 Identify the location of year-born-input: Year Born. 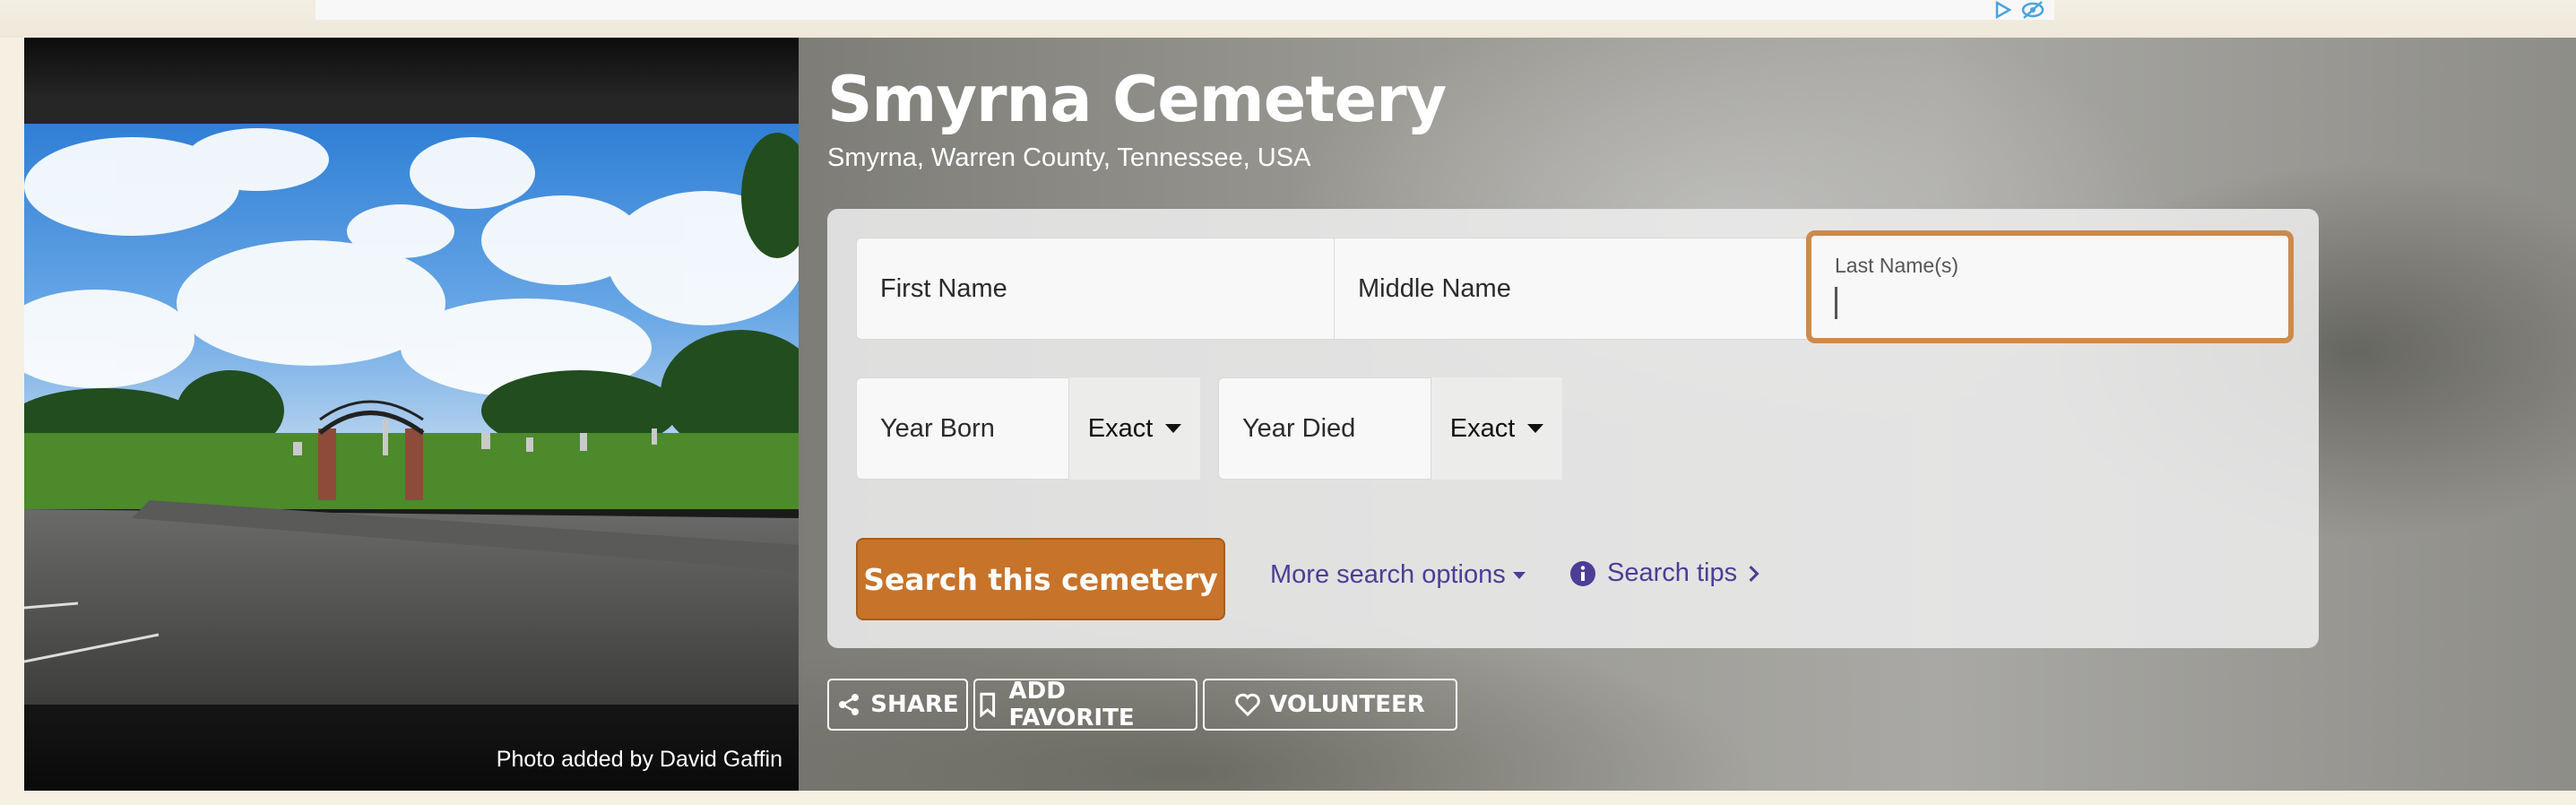
(962, 428).